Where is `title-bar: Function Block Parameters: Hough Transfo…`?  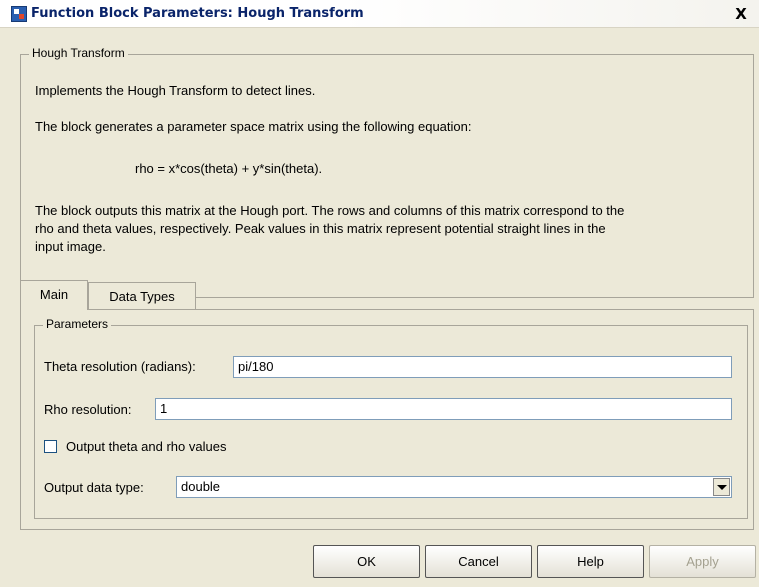 title-bar: Function Block Parameters: Hough Transfo… is located at coordinates (379, 14).